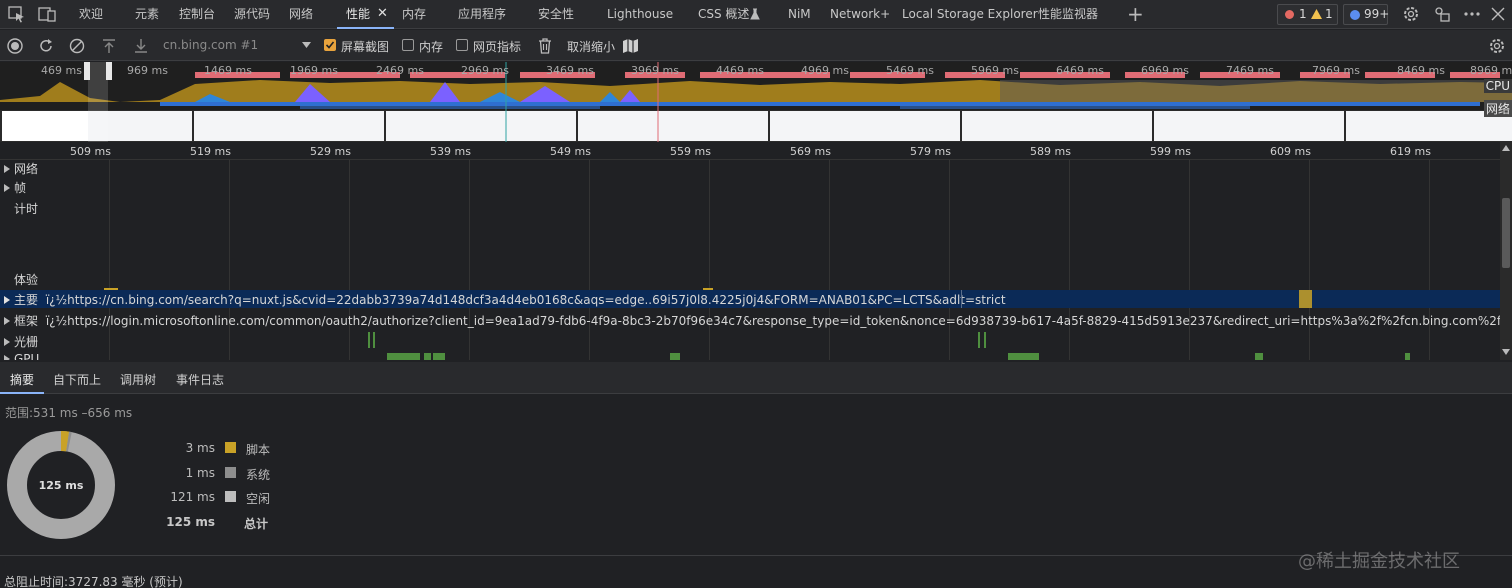  Describe the element at coordinates (970, 14) in the screenshot. I see `tab-local-storage-explorer: Local Storage Explorer` at that location.